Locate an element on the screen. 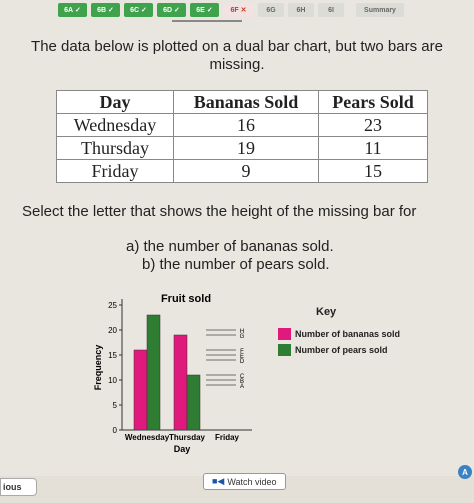 Image resolution: width=474 pixels, height=503 pixels. cell-day: Wednesday is located at coordinates (115, 125).